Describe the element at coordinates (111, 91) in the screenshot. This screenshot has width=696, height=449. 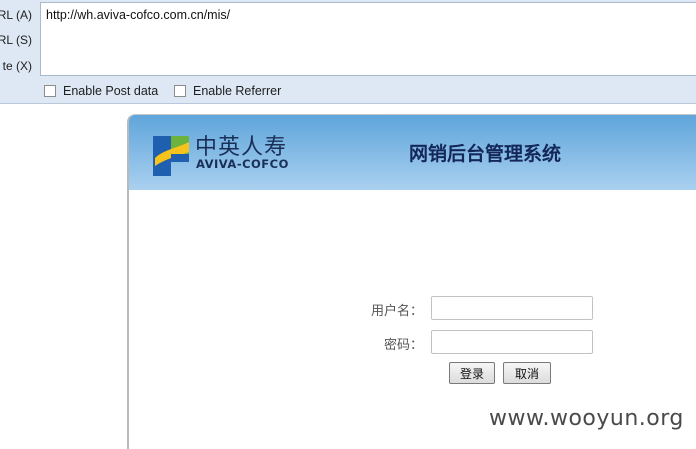
I see `enable-post-label: Enable Post data` at that location.